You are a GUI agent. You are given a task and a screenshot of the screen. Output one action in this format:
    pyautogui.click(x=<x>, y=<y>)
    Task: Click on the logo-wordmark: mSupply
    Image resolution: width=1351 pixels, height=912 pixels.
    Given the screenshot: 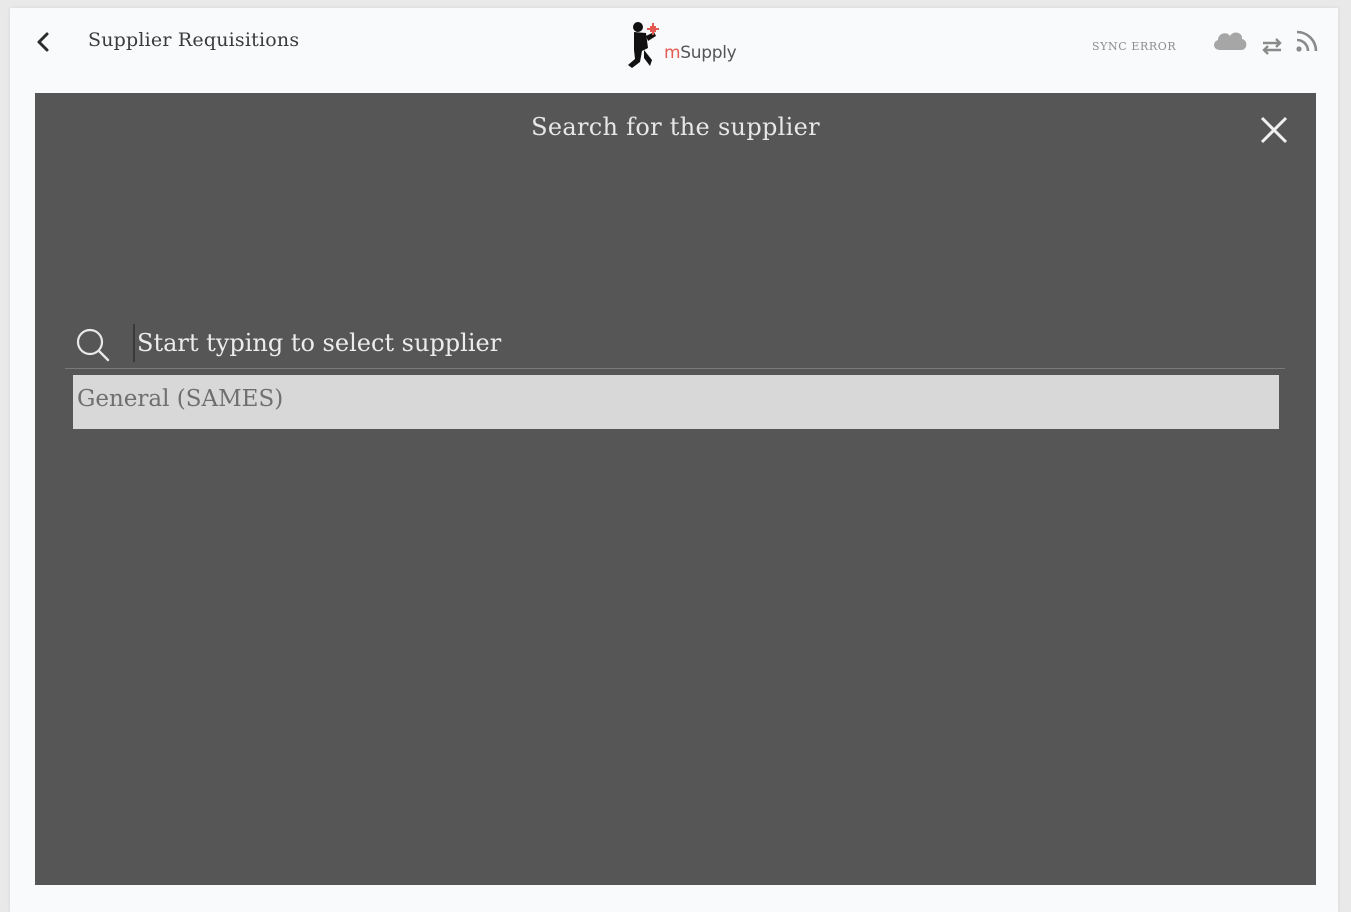 What is the action you would take?
    pyautogui.click(x=700, y=53)
    